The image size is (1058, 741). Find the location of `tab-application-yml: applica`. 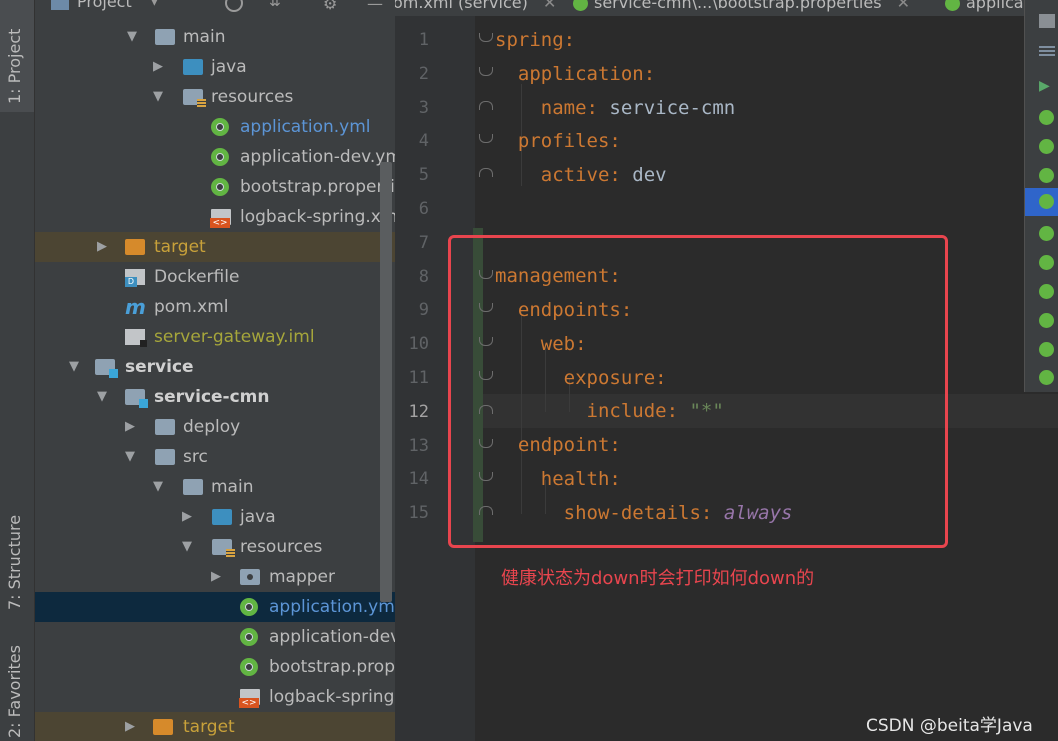

tab-application-yml: applica is located at coordinates (984, 8).